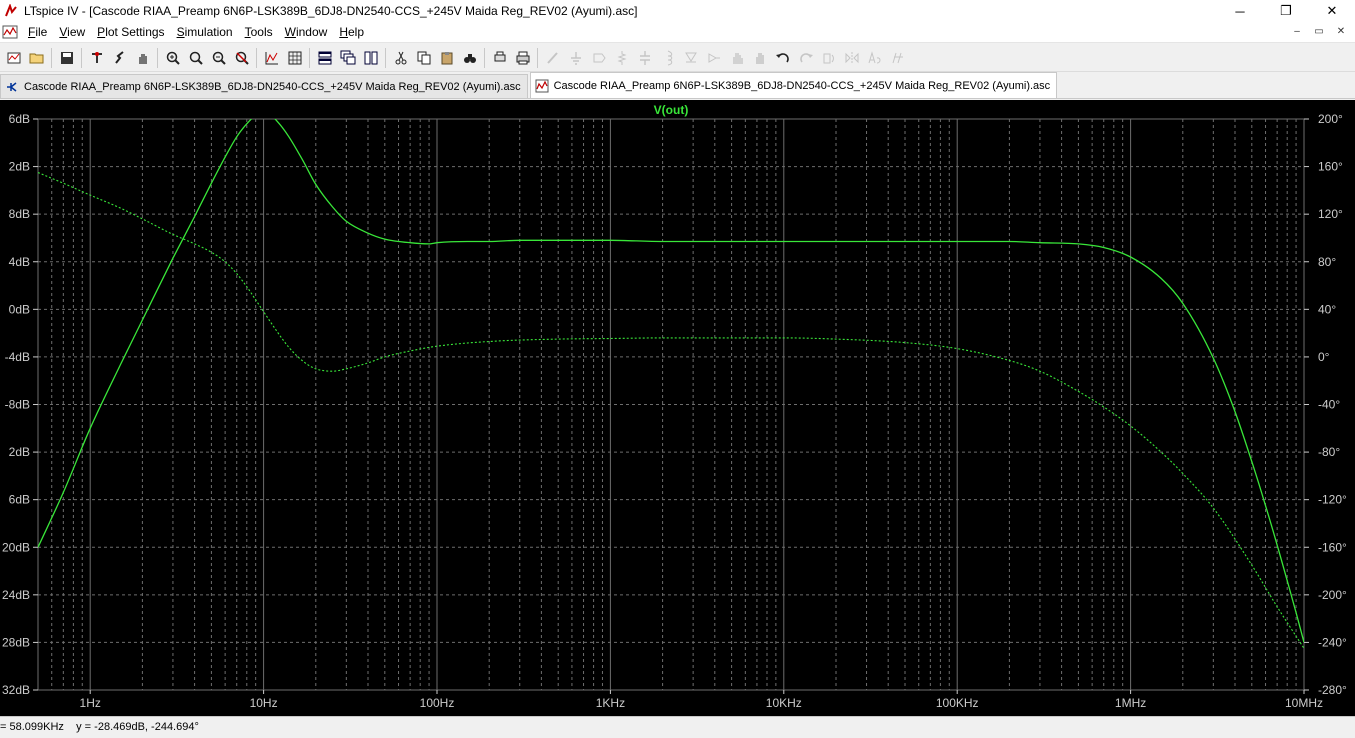 This screenshot has width=1355, height=738. What do you see at coordinates (19, 500) in the screenshot?
I see `y-left-tick-label: 6dB` at bounding box center [19, 500].